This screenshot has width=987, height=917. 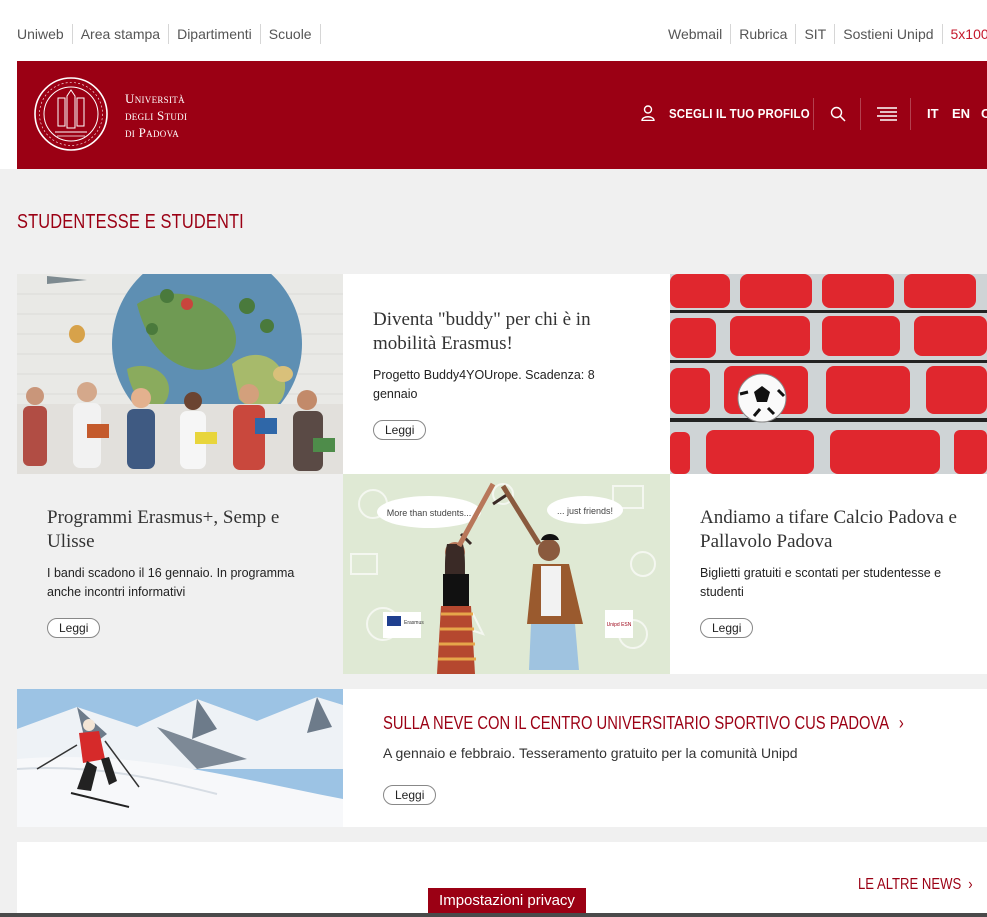 What do you see at coordinates (984, 113) in the screenshot?
I see `lang-other: C` at bounding box center [984, 113].